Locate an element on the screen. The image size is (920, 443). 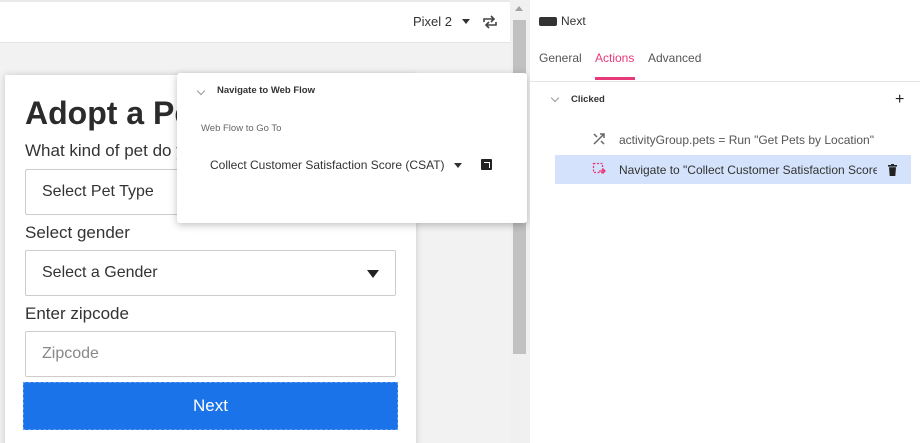
trash-icon is located at coordinates (892, 170).